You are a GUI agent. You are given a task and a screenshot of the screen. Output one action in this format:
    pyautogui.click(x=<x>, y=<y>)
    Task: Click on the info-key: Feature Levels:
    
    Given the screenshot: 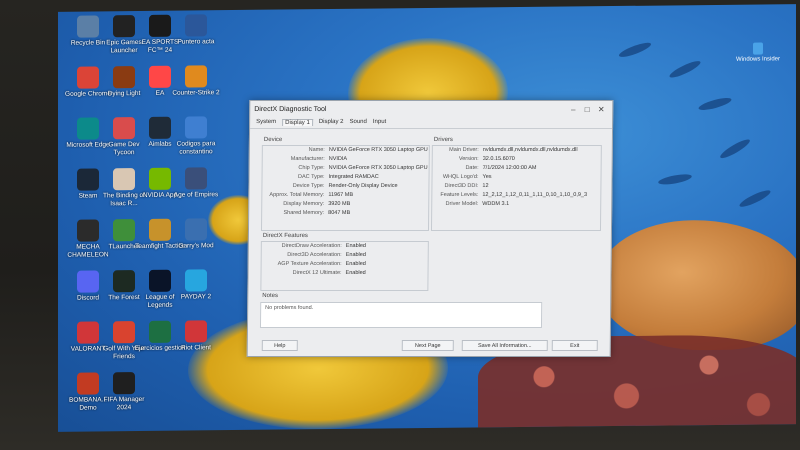 What is the action you would take?
    pyautogui.click(x=459, y=194)
    